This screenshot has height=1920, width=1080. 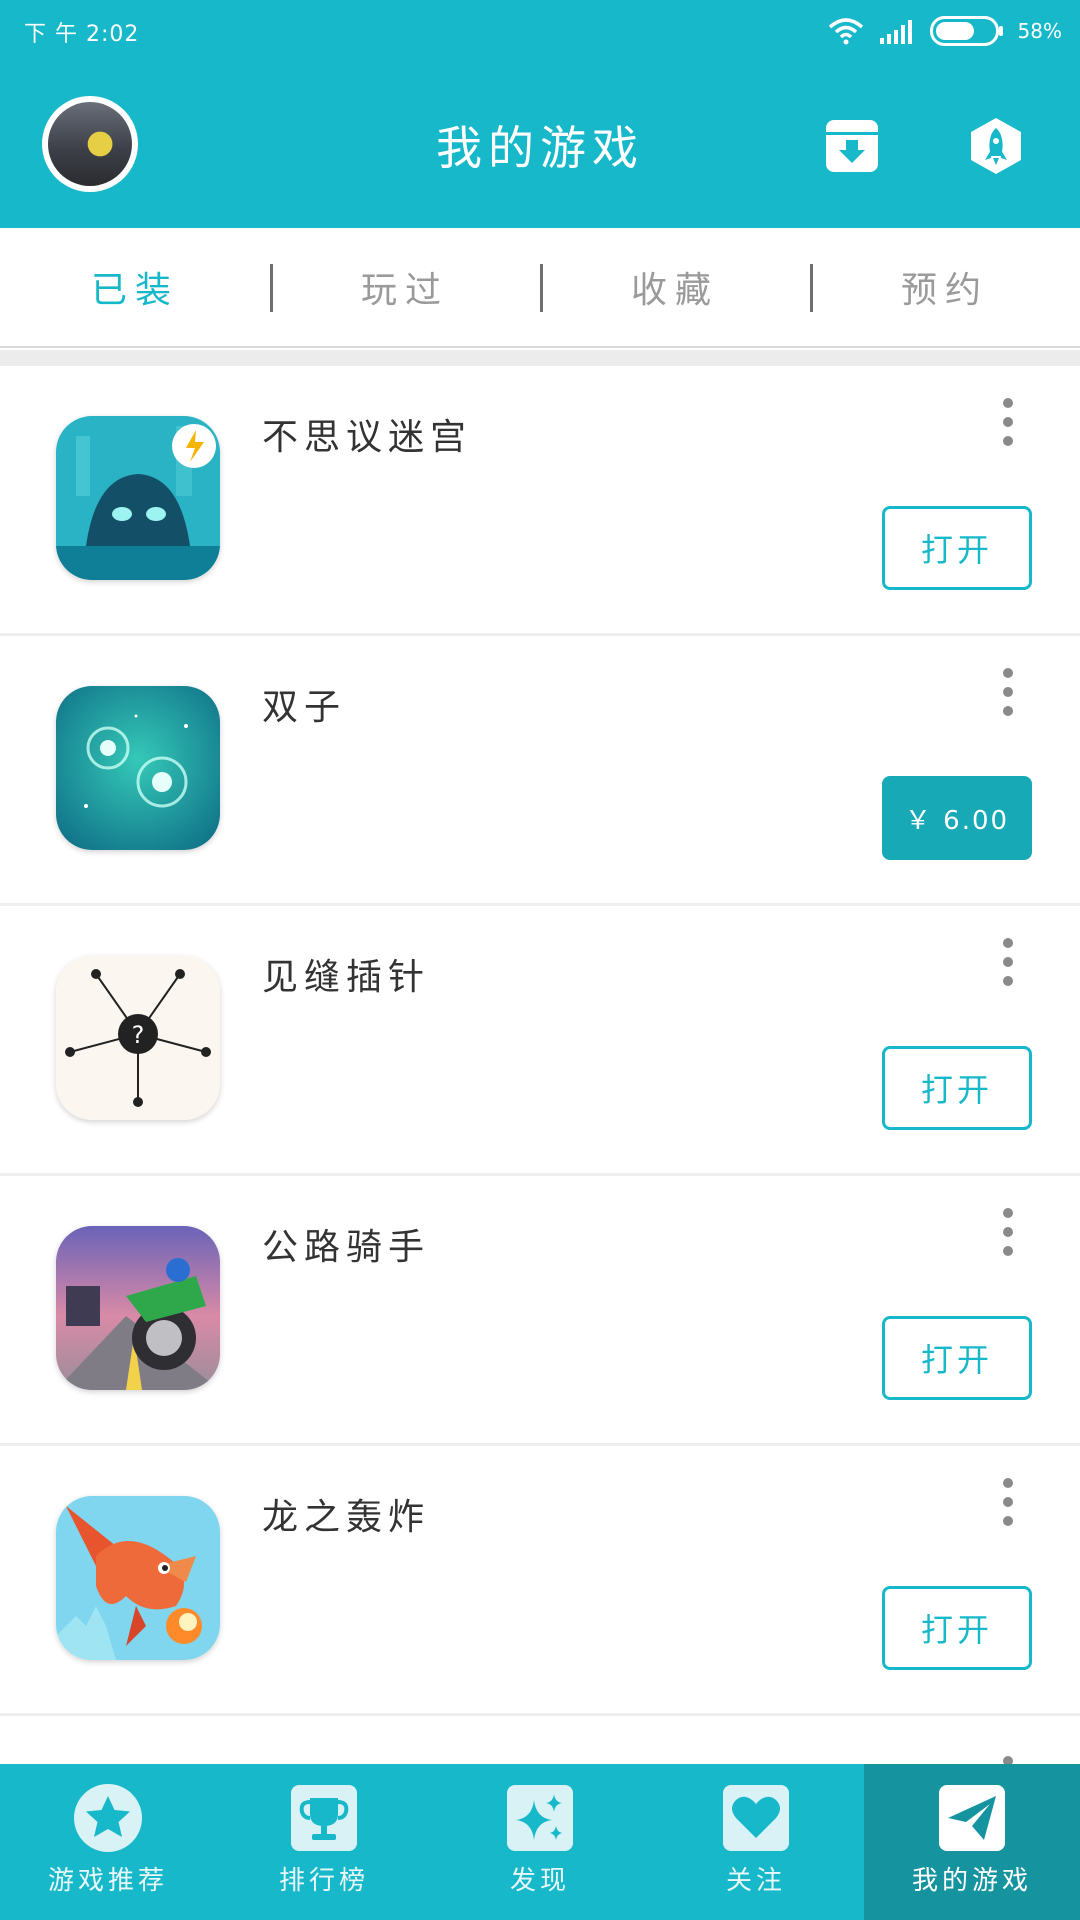 What do you see at coordinates (108, 1818) in the screenshot?
I see `star-icon` at bounding box center [108, 1818].